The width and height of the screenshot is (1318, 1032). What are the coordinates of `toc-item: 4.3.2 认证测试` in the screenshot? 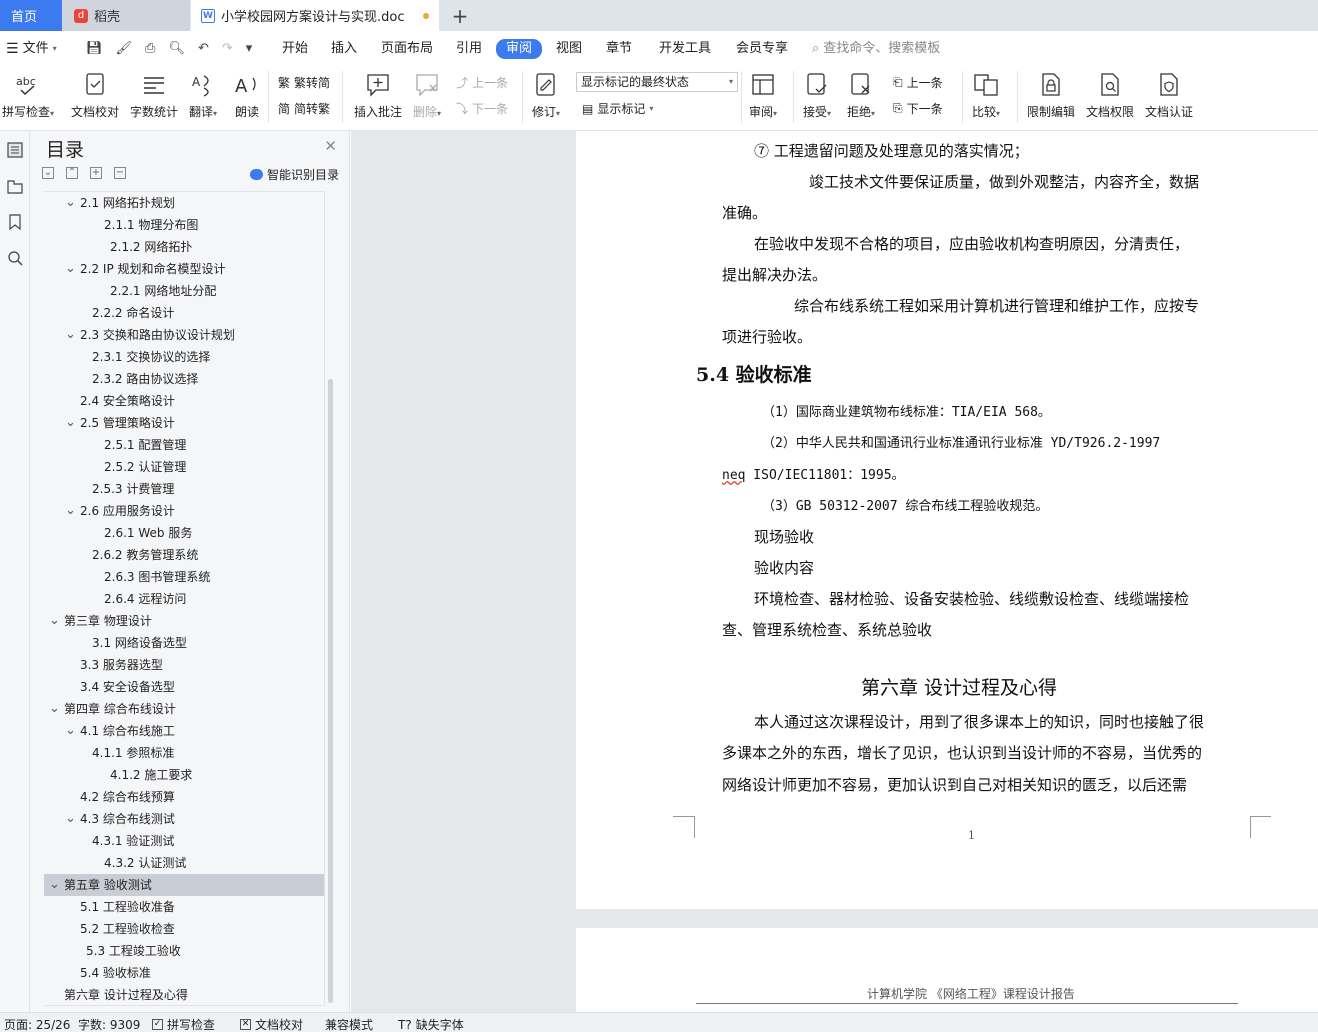 It's located at (184, 863).